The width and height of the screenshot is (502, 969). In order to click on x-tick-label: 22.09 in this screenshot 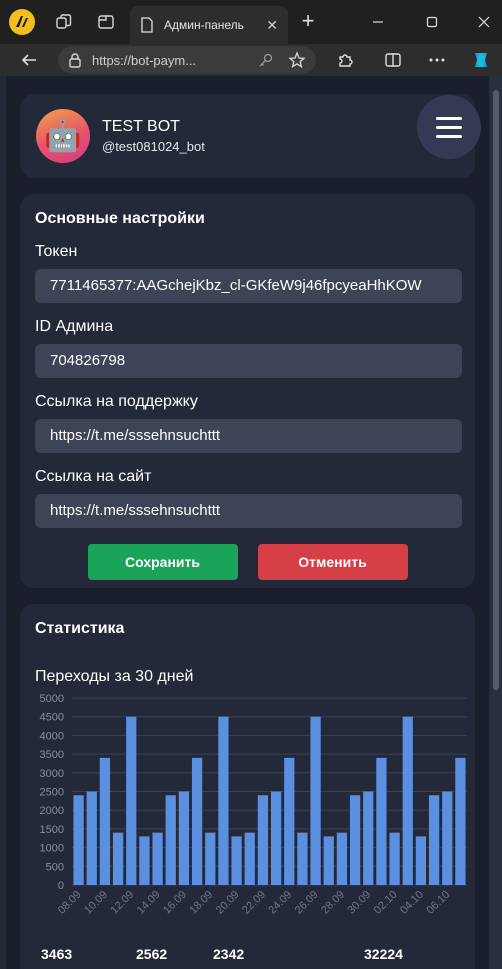, I will do `click(254, 903)`.